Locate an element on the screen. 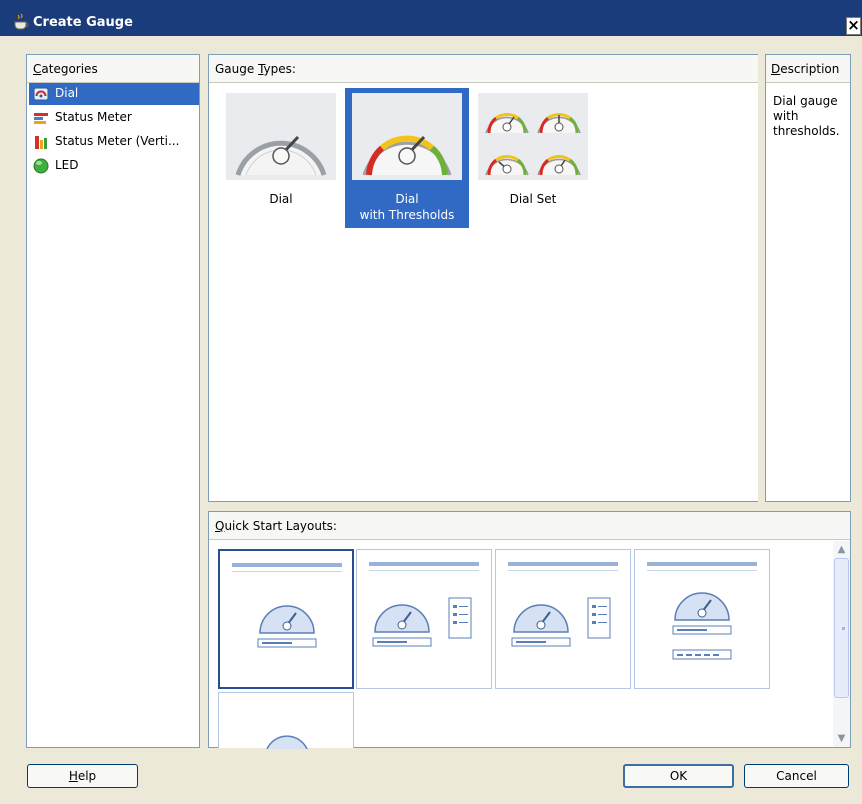  help-button: Help is located at coordinates (82, 776).